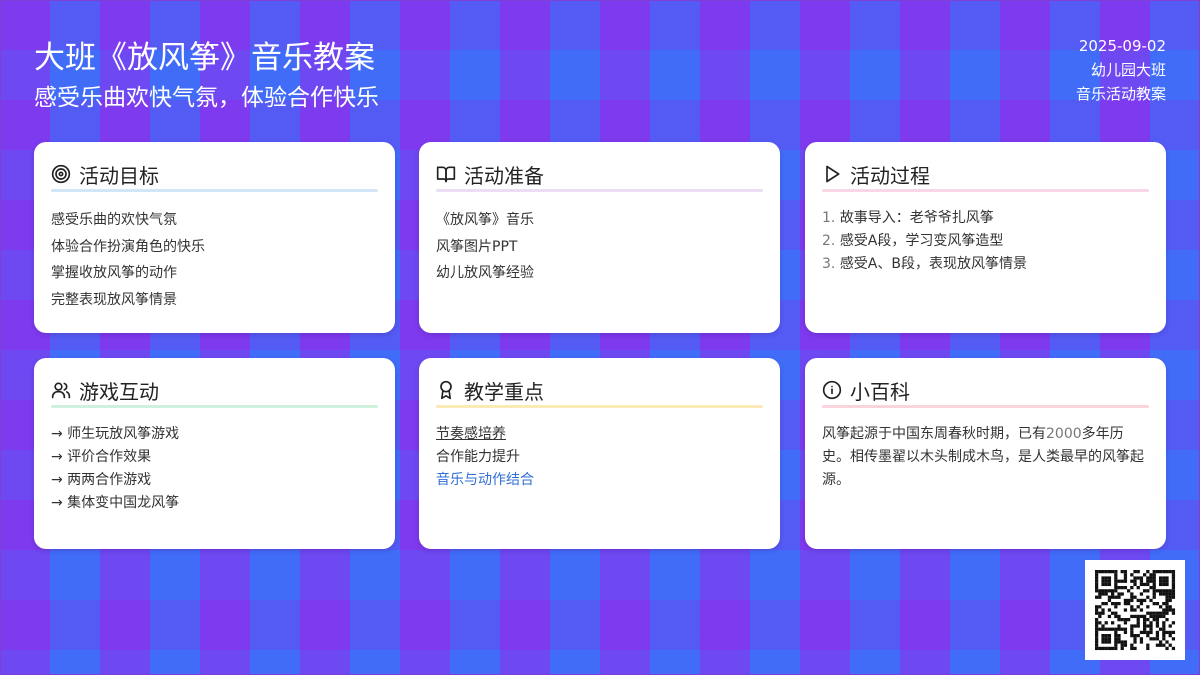 The image size is (1200, 675). What do you see at coordinates (890, 175) in the screenshot?
I see `card-process-title: 活动过程` at bounding box center [890, 175].